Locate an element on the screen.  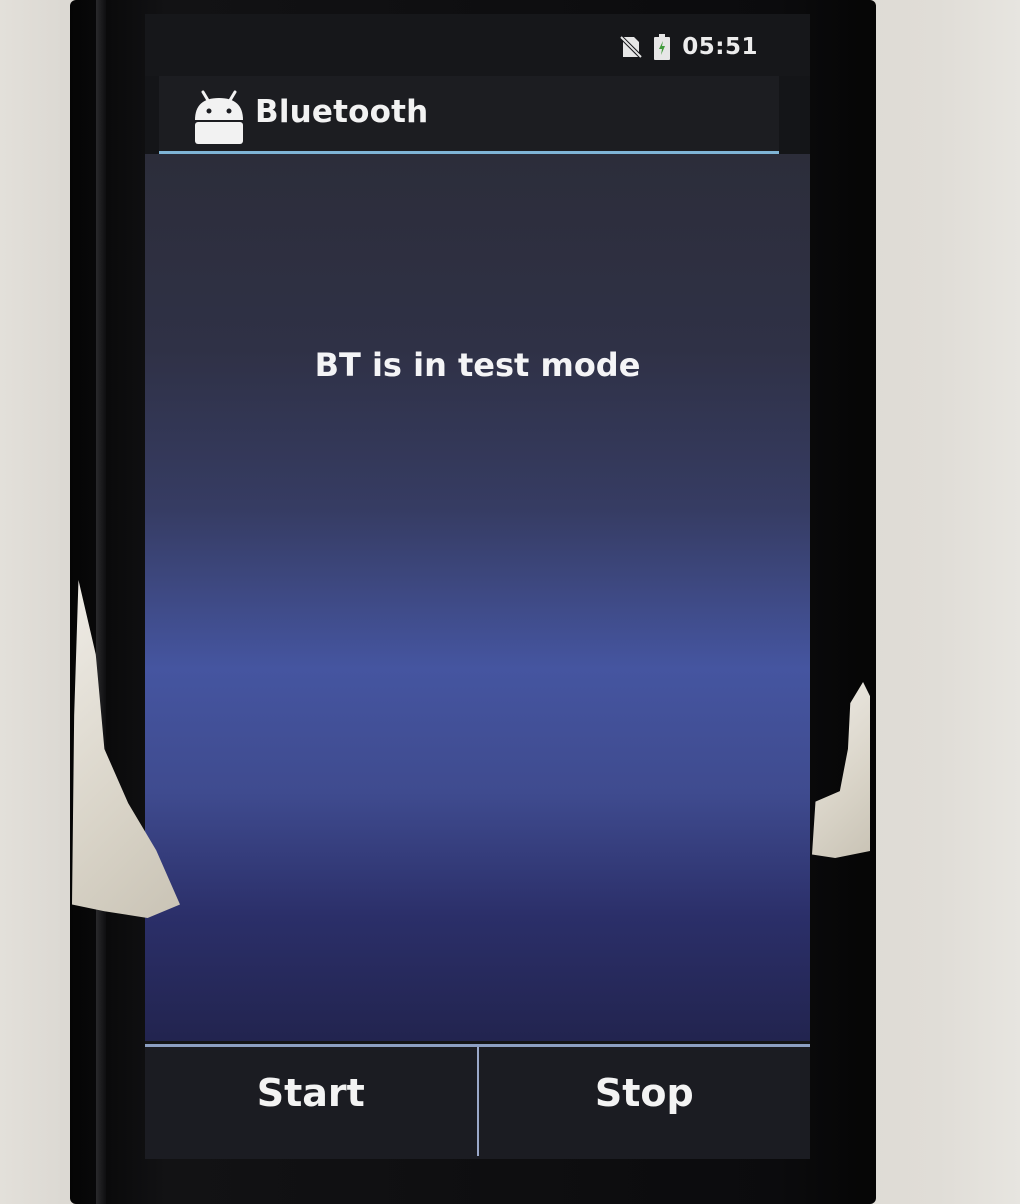
status-clock: 05:51 is located at coordinates (720, 47).